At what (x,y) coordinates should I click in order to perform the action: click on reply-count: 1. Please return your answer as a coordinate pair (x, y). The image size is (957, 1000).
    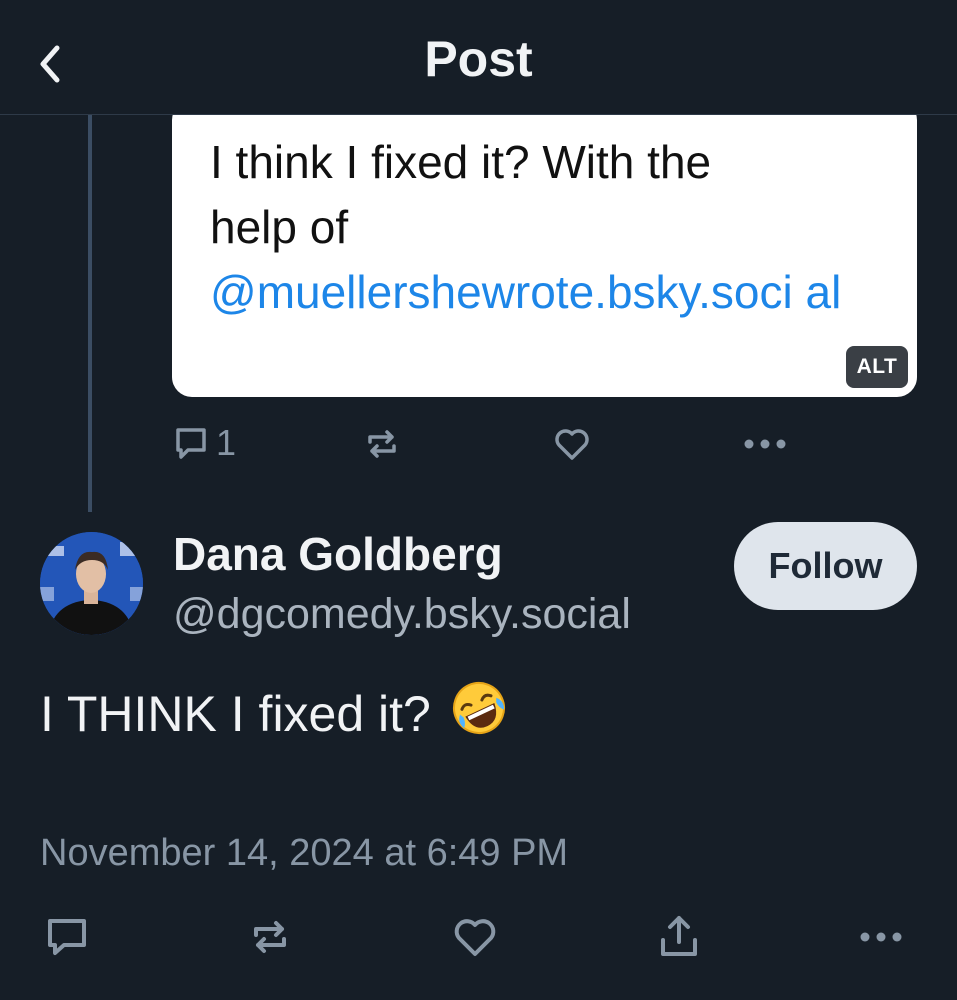
    Looking at the image, I should click on (226, 442).